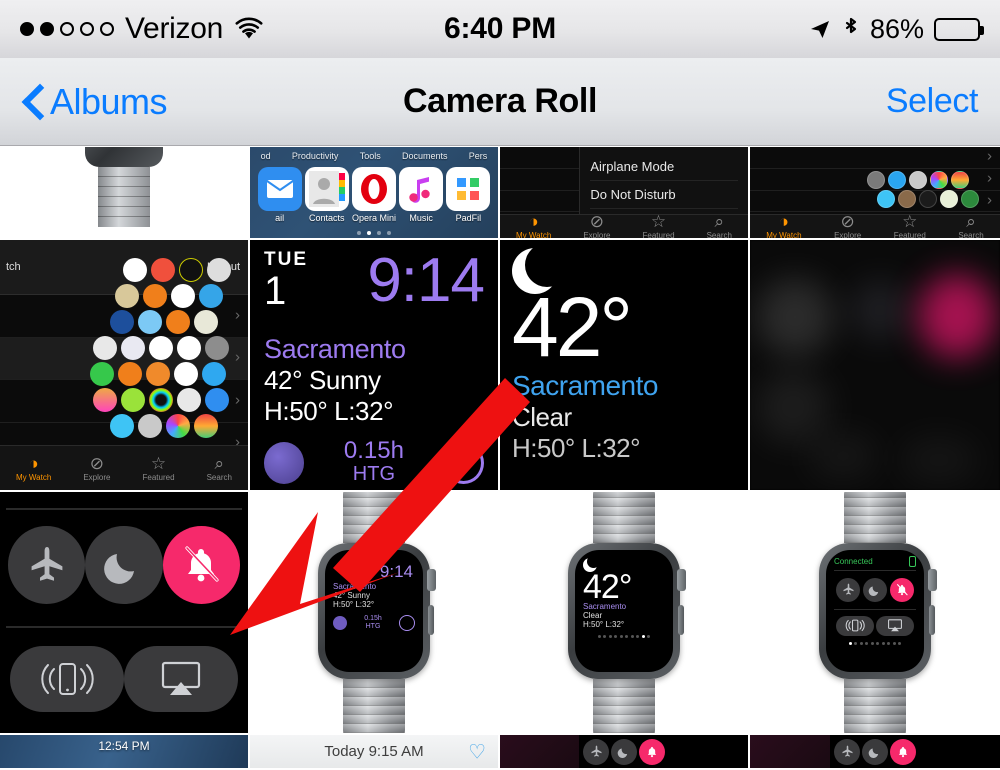  What do you see at coordinates (373, 622) in the screenshot?
I see `watch-screen-complication: 0.15h HTG` at bounding box center [373, 622].